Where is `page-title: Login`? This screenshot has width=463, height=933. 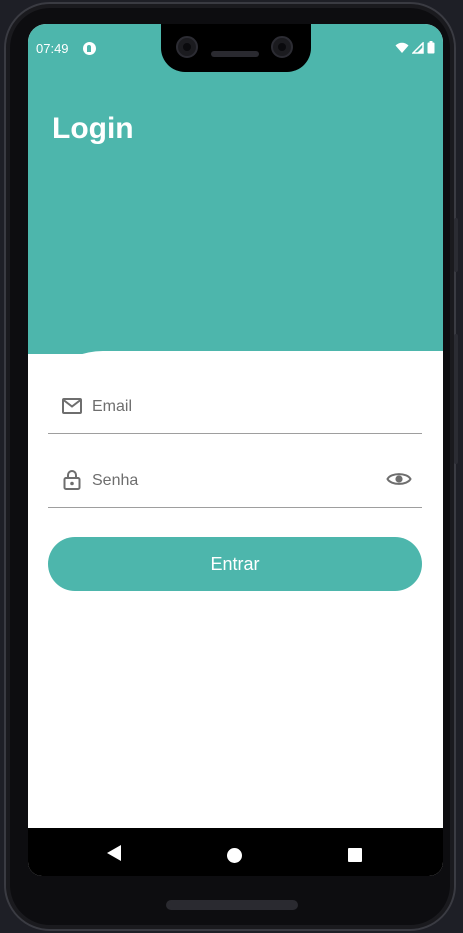 page-title: Login is located at coordinates (93, 128).